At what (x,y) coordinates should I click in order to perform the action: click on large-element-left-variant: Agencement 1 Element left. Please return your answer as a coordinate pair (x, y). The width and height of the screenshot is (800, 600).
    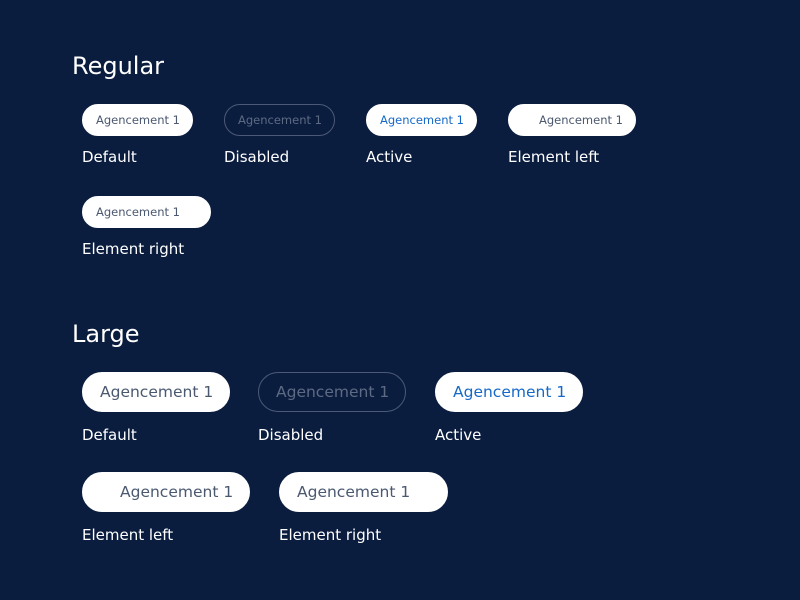
    Looking at the image, I should click on (166, 508).